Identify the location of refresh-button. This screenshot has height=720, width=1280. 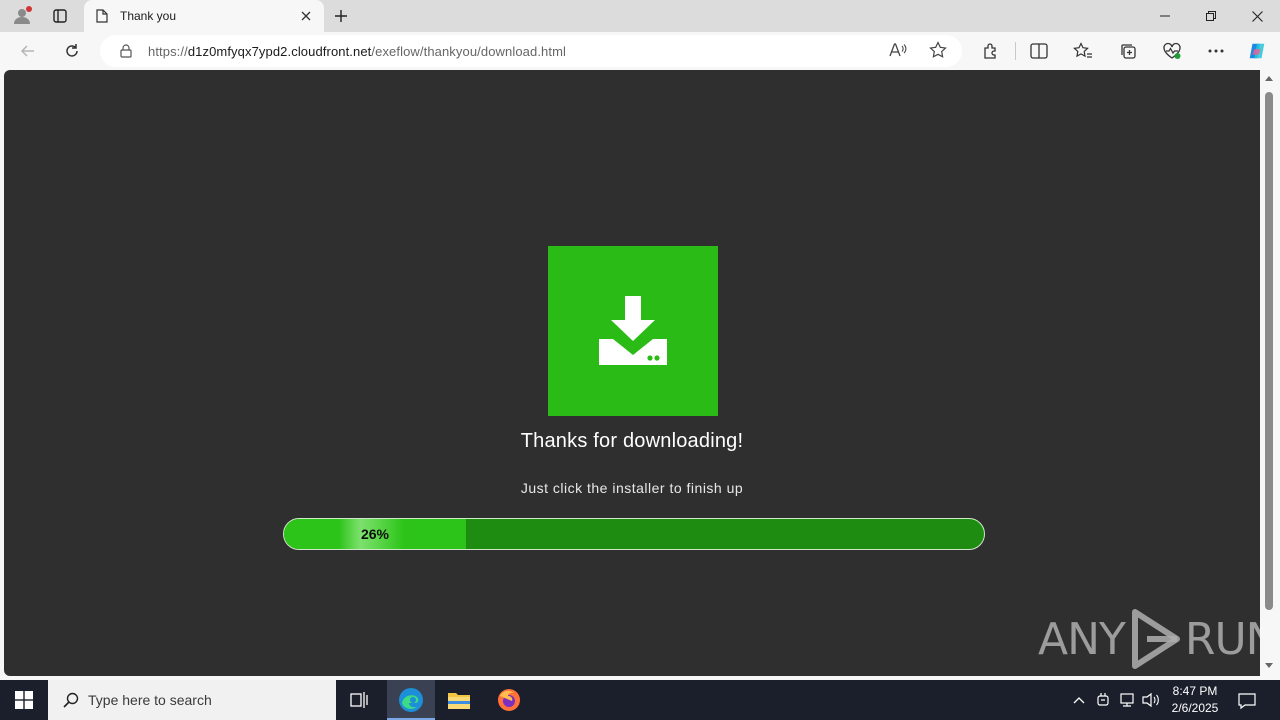
(72, 51).